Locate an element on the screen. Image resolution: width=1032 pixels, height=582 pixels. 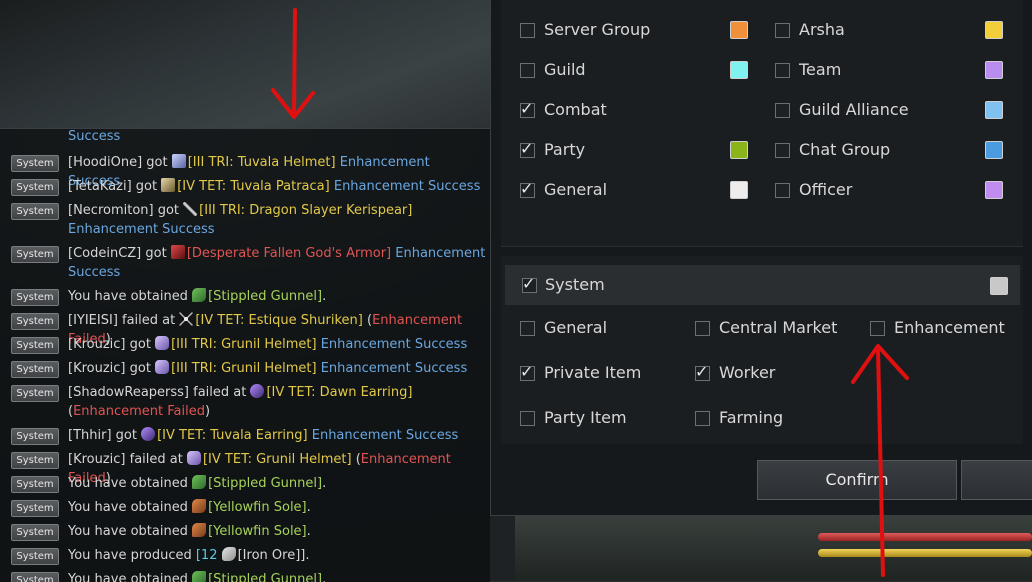
filter-server-group-checkbox is located at coordinates (527, 30).